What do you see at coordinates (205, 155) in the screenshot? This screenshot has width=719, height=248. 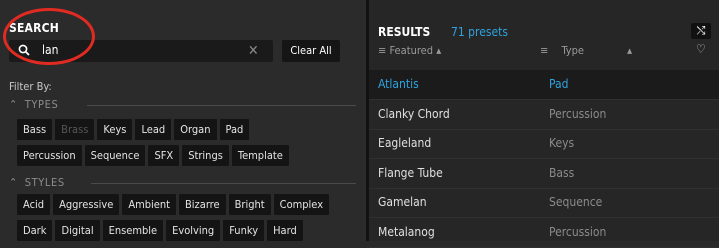 I see `types-filter-chip: Strings` at bounding box center [205, 155].